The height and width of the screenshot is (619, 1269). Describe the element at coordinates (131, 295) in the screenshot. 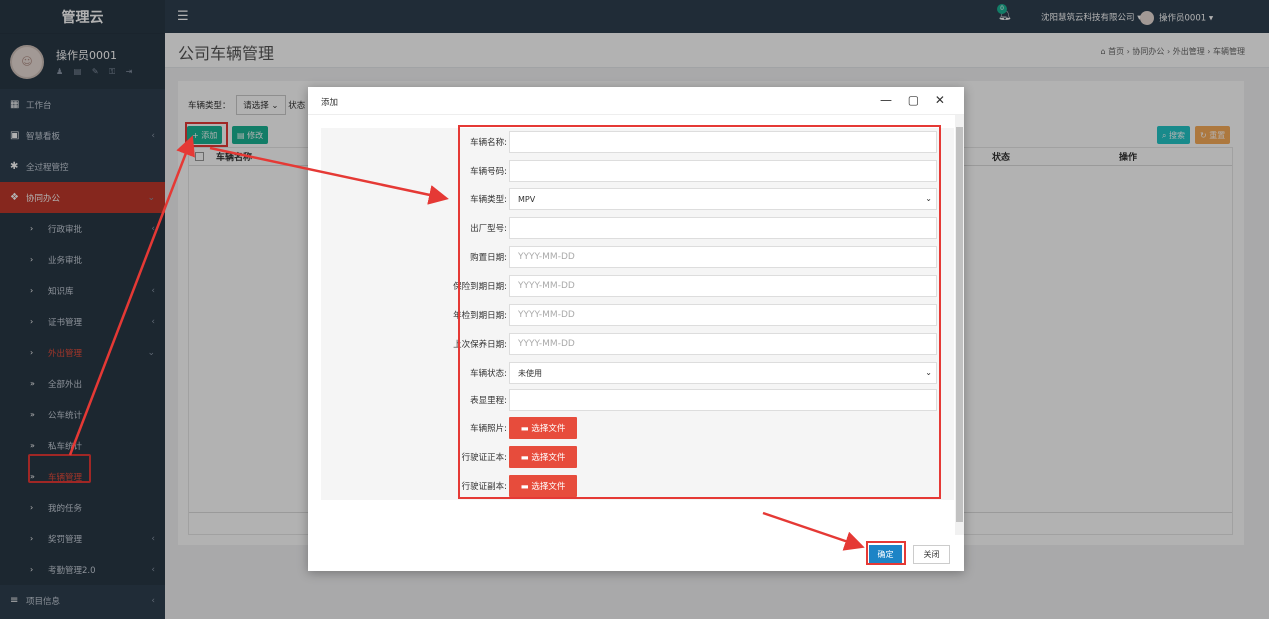

I see `arrow-menu-to-add` at that location.